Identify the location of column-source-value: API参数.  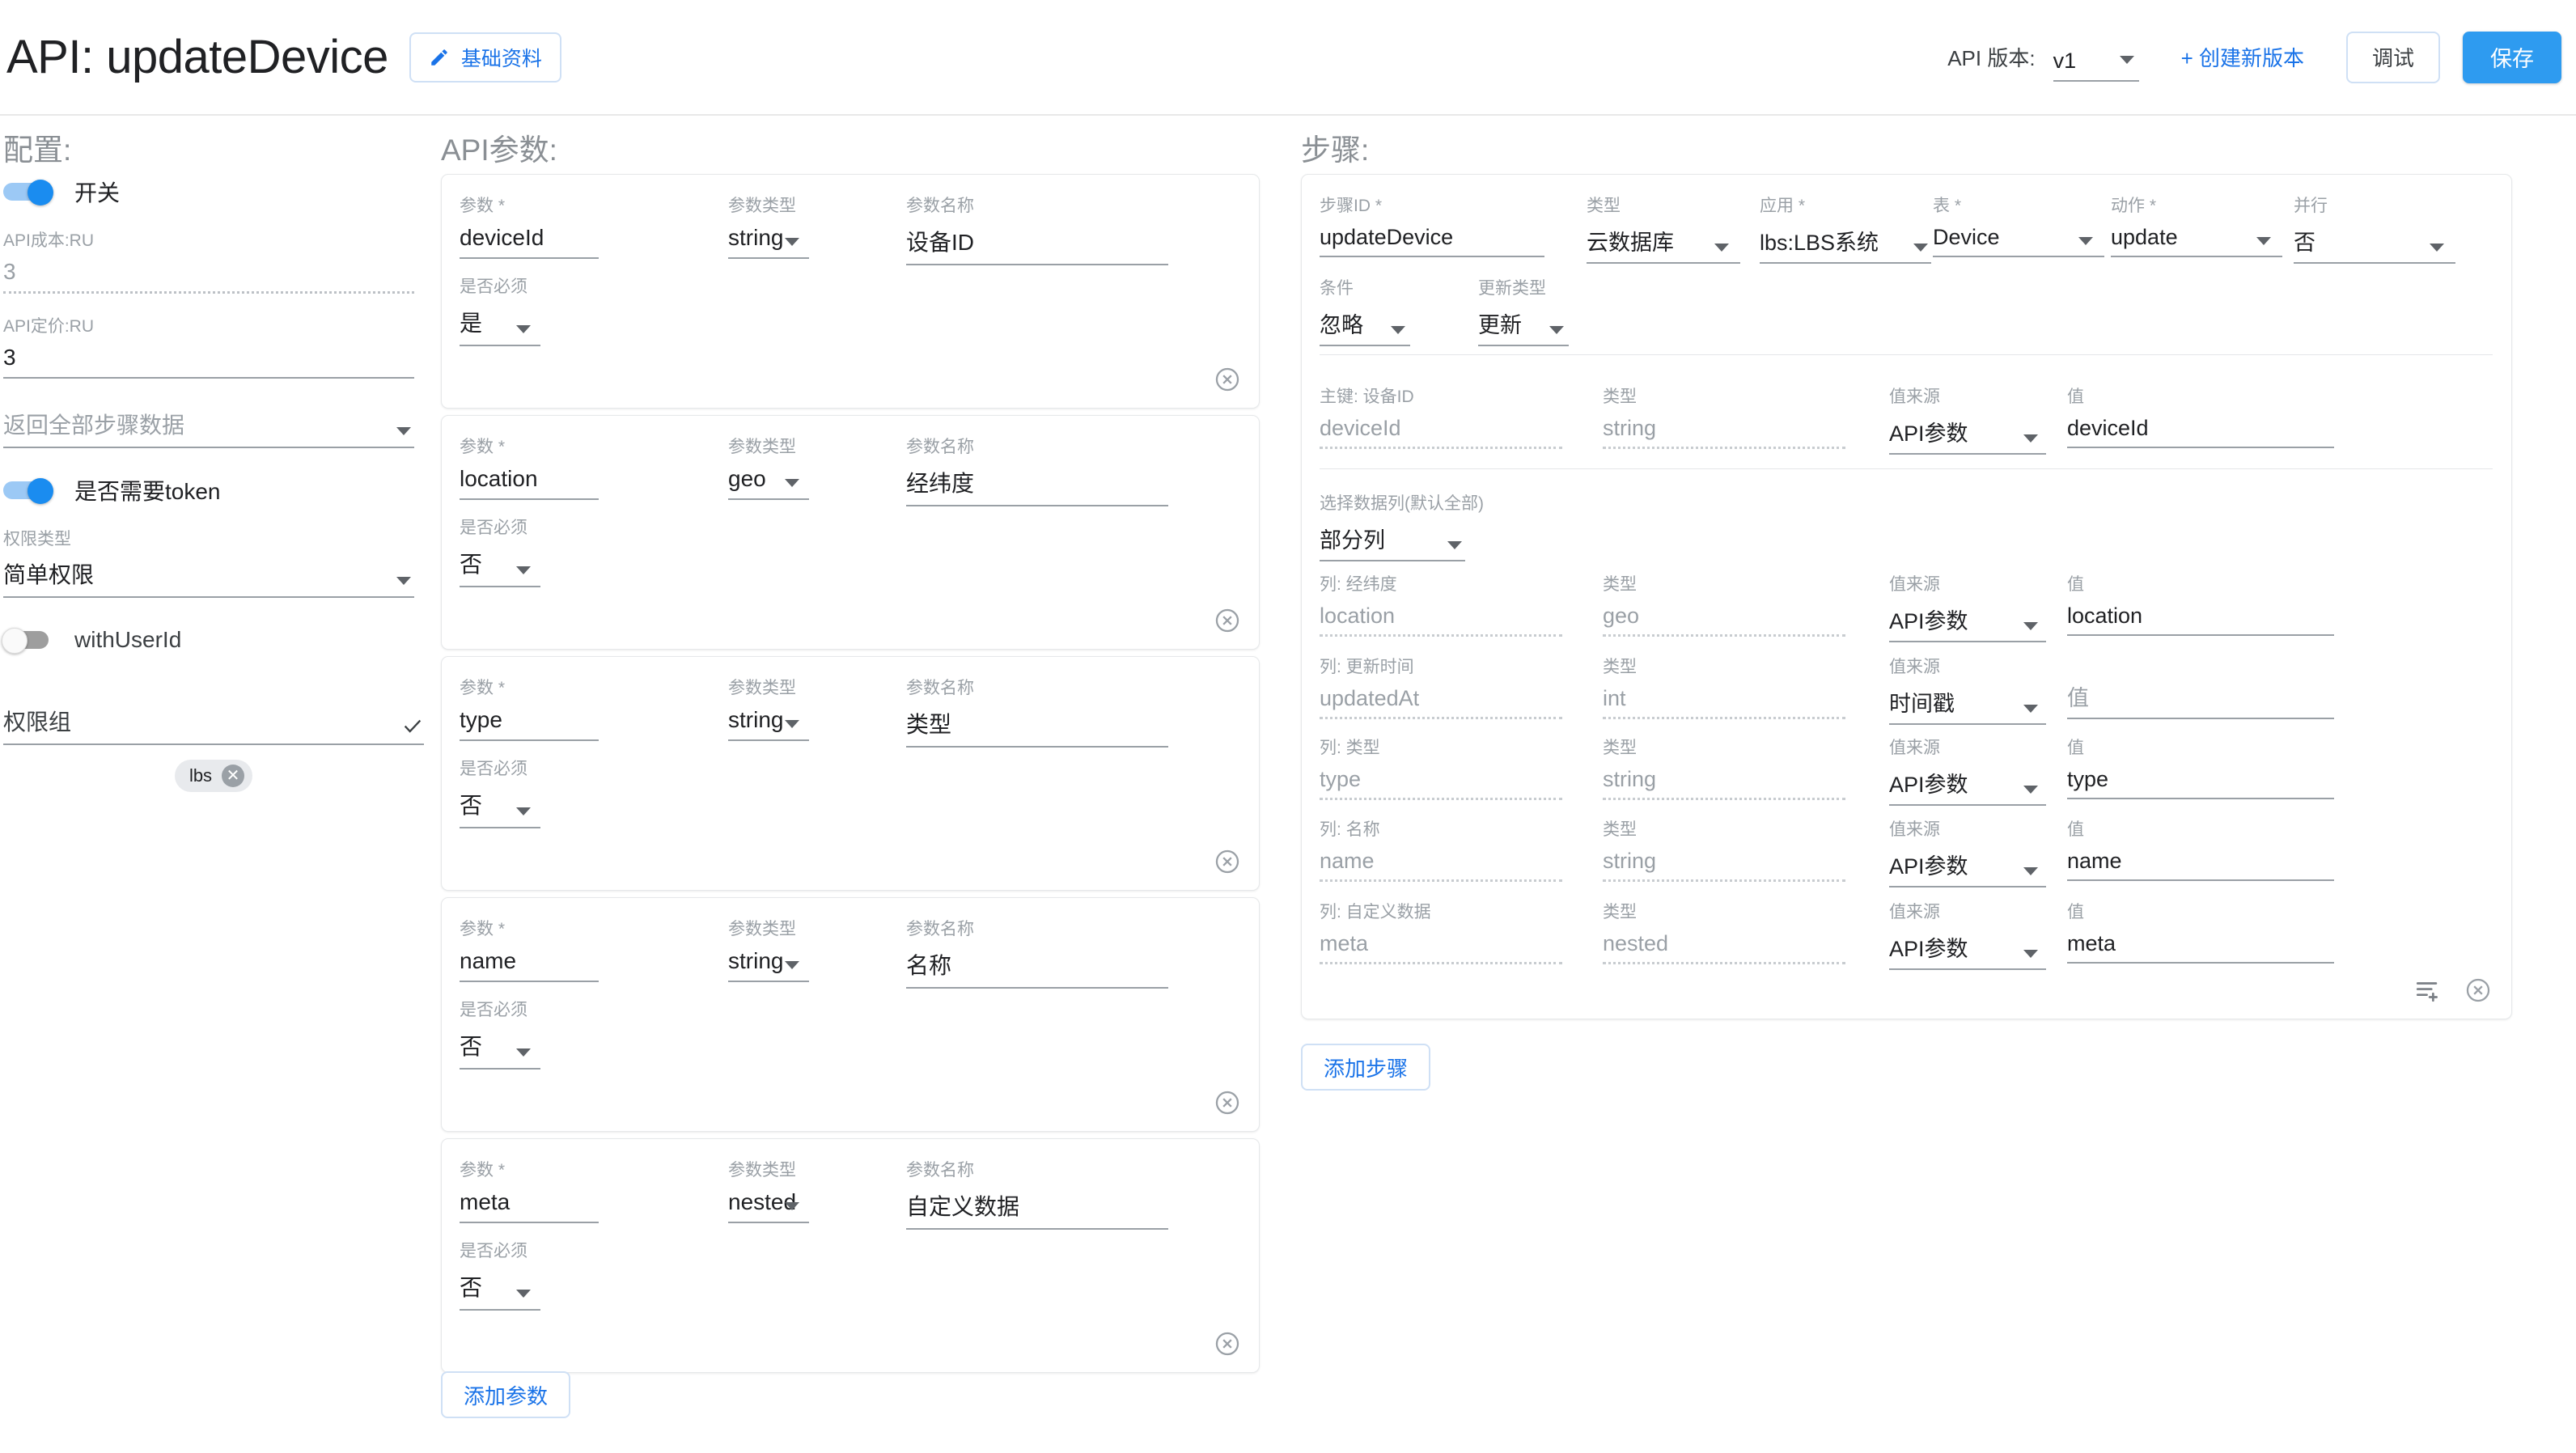
(1928, 949).